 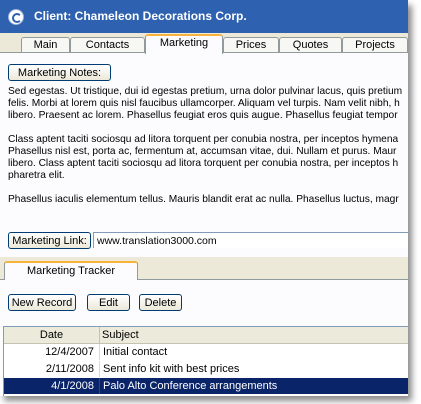 I want to click on new-record-button: New Record, so click(x=42, y=302).